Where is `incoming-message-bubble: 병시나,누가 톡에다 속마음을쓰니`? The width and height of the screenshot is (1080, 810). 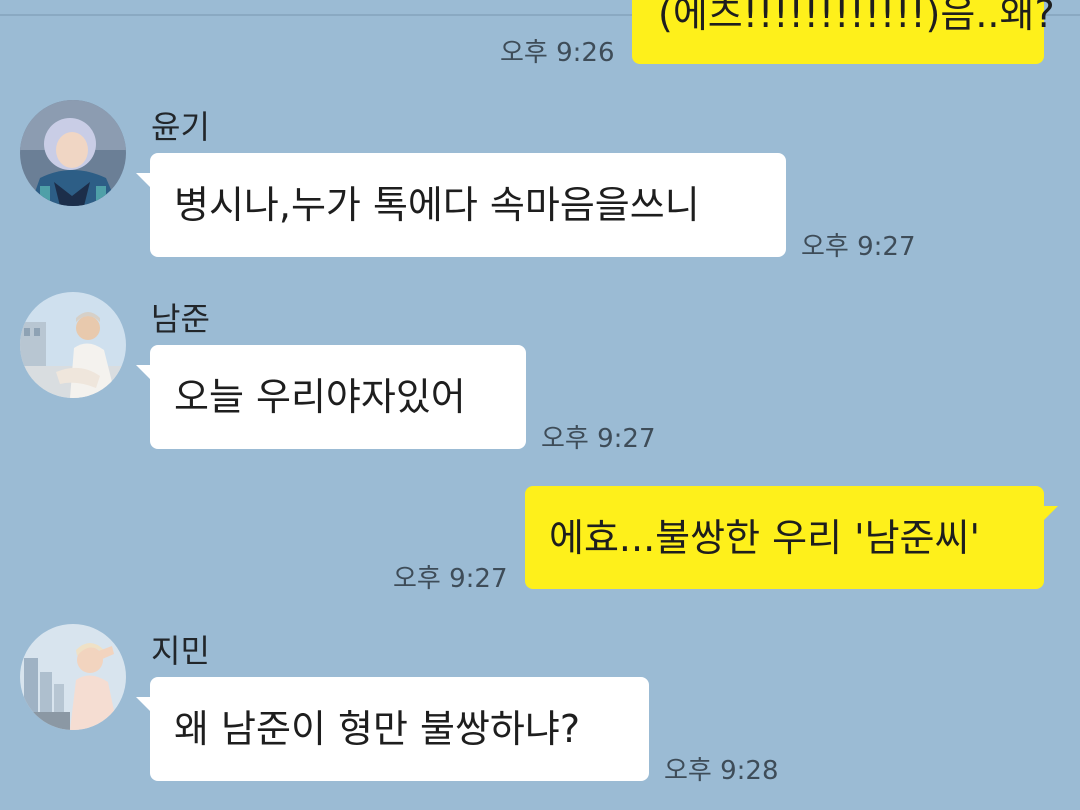 incoming-message-bubble: 병시나,누가 톡에다 속마음을쓰니 is located at coordinates (461, 205).